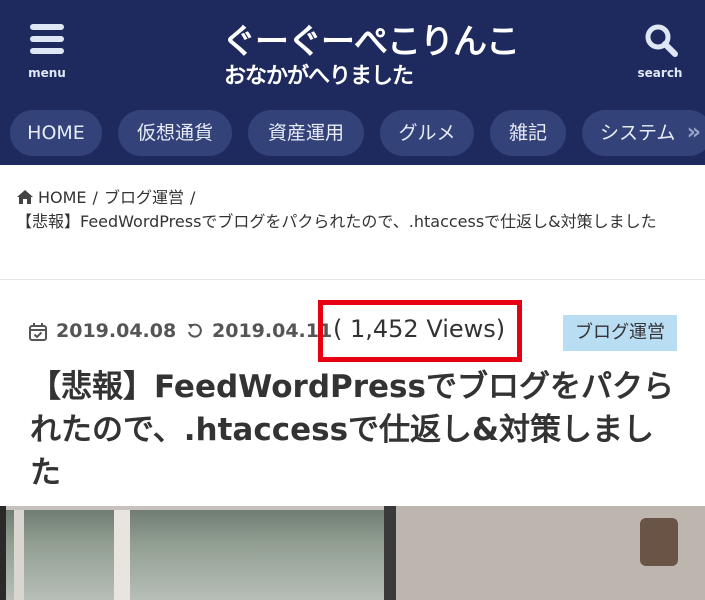 The image size is (705, 600). I want to click on global-nav: HOME 仮想通貨 資産運用 グルメ 雑記 システム », so click(352, 135).